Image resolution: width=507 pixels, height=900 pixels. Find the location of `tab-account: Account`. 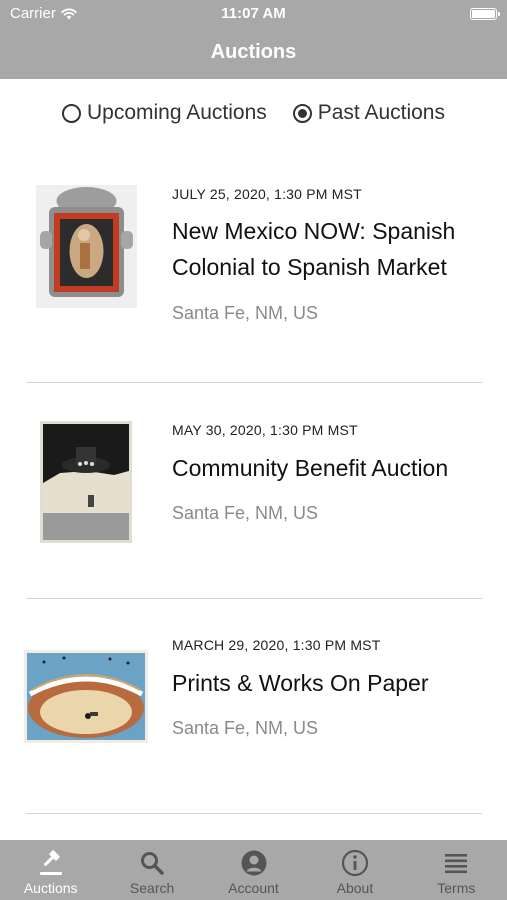

tab-account: Account is located at coordinates (253, 870).